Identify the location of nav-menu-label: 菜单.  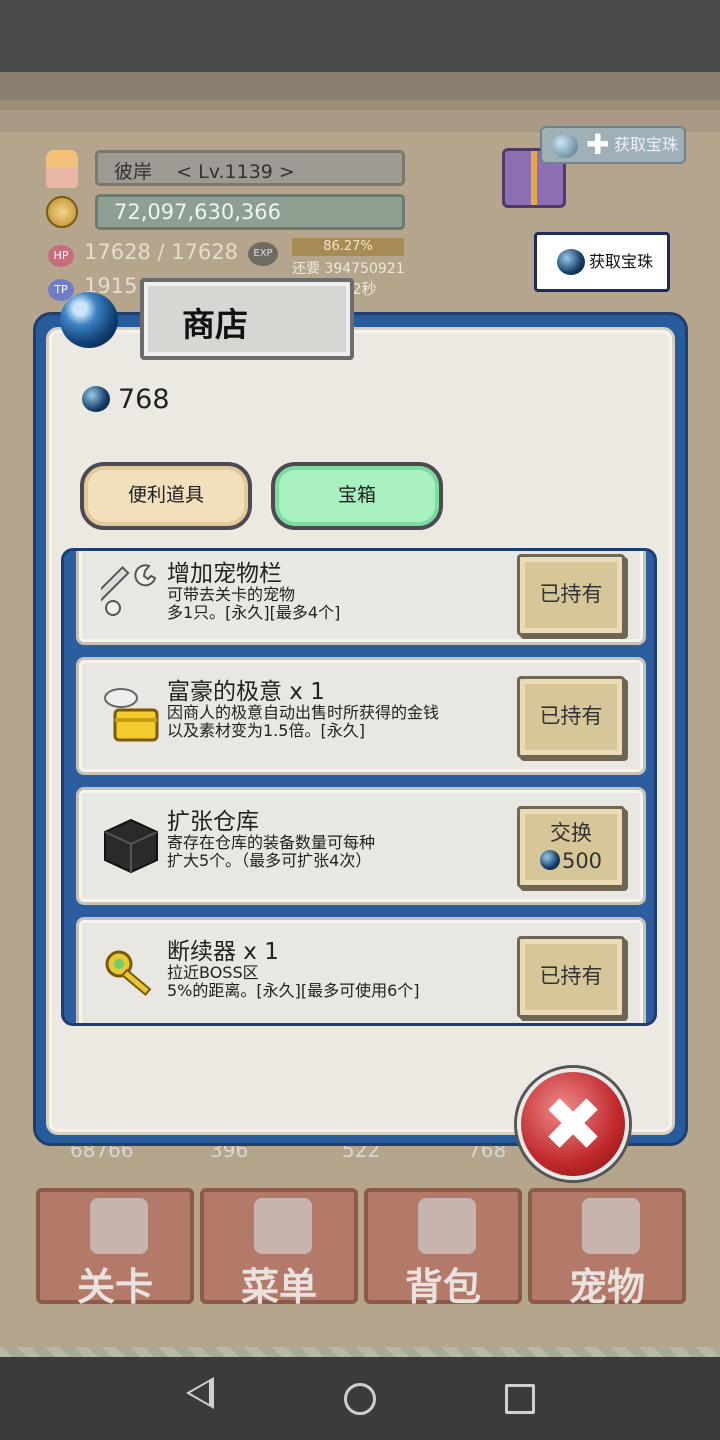
(278, 1287).